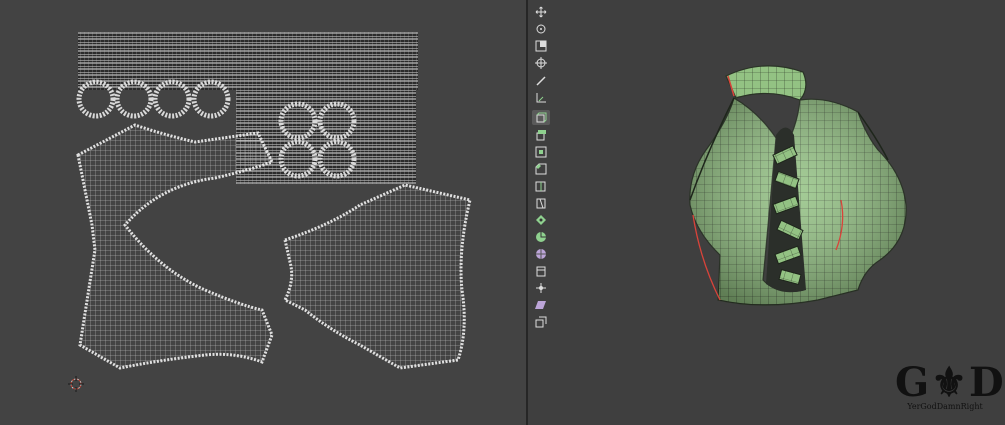  Describe the element at coordinates (175, 246) in the screenshot. I see `bodice-island-left` at that location.